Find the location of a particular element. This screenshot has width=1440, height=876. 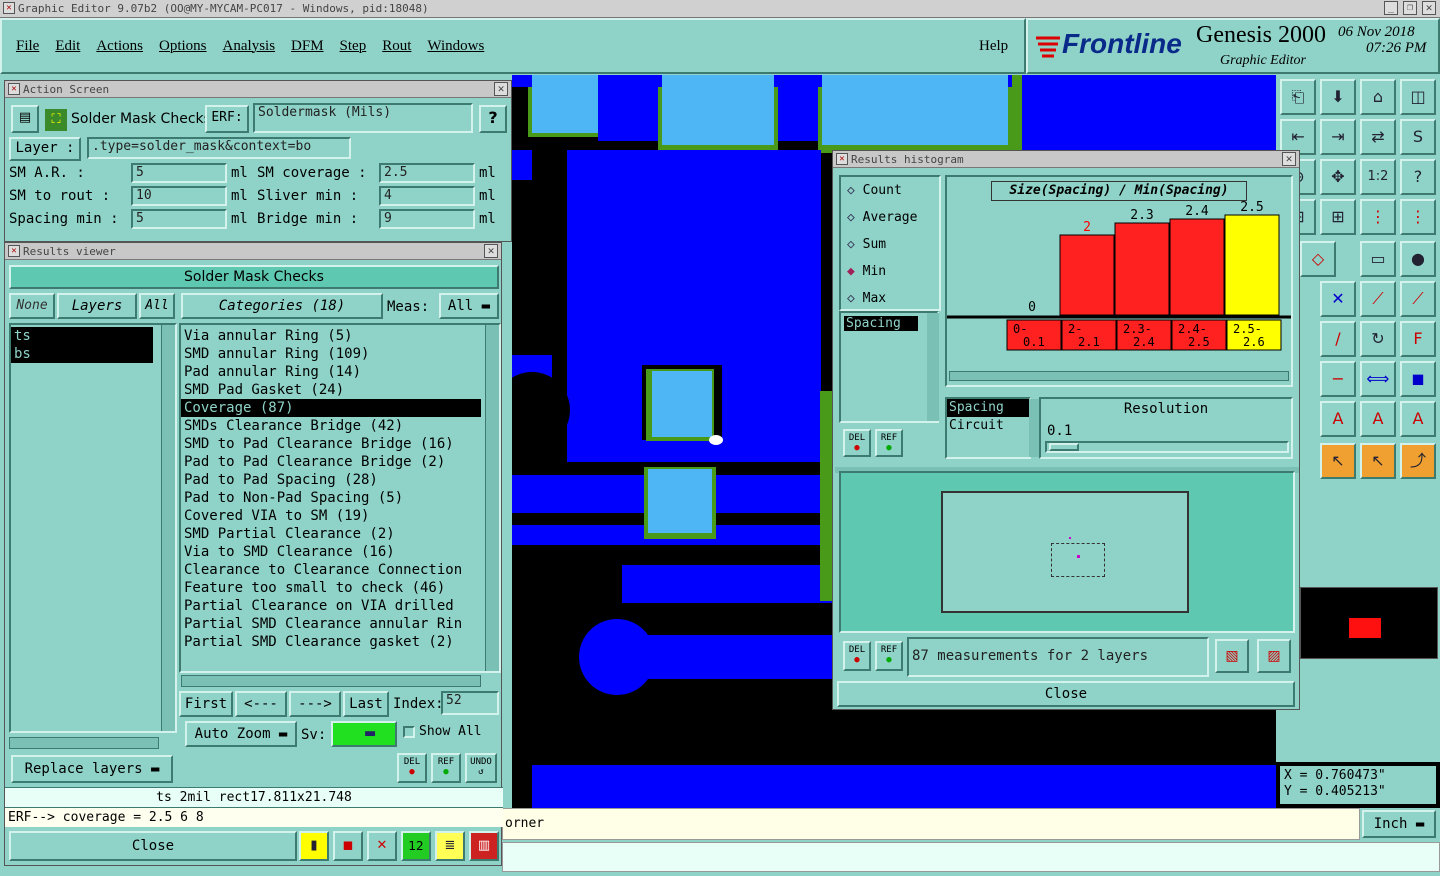

menu-windows: Windows is located at coordinates (455, 46).